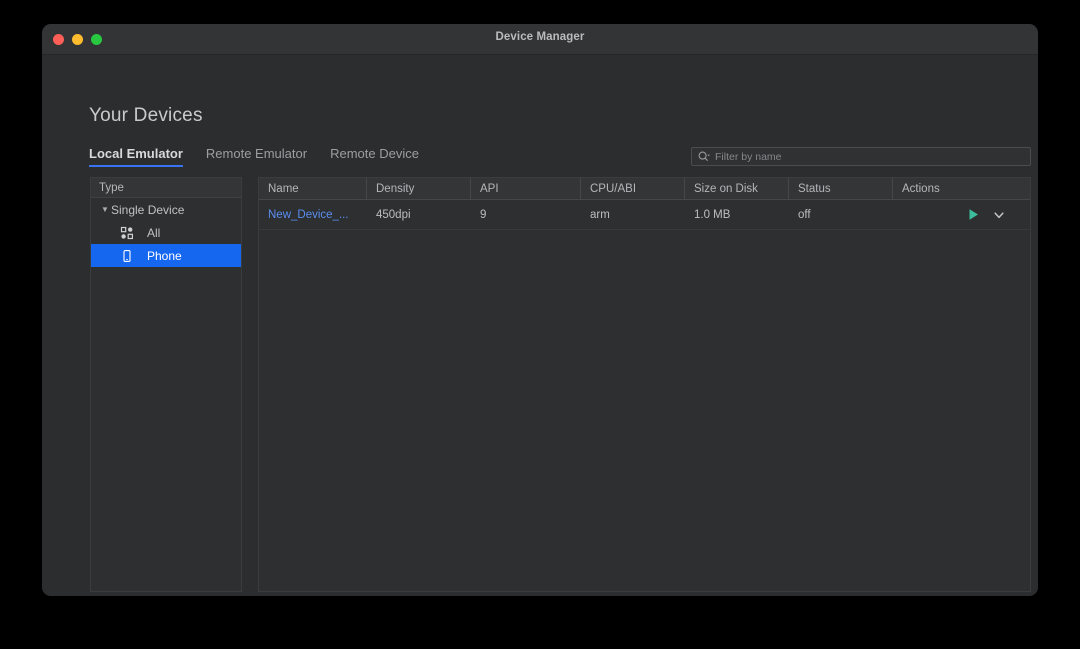 This screenshot has height=649, width=1080. I want to click on phone-icon, so click(127, 256).